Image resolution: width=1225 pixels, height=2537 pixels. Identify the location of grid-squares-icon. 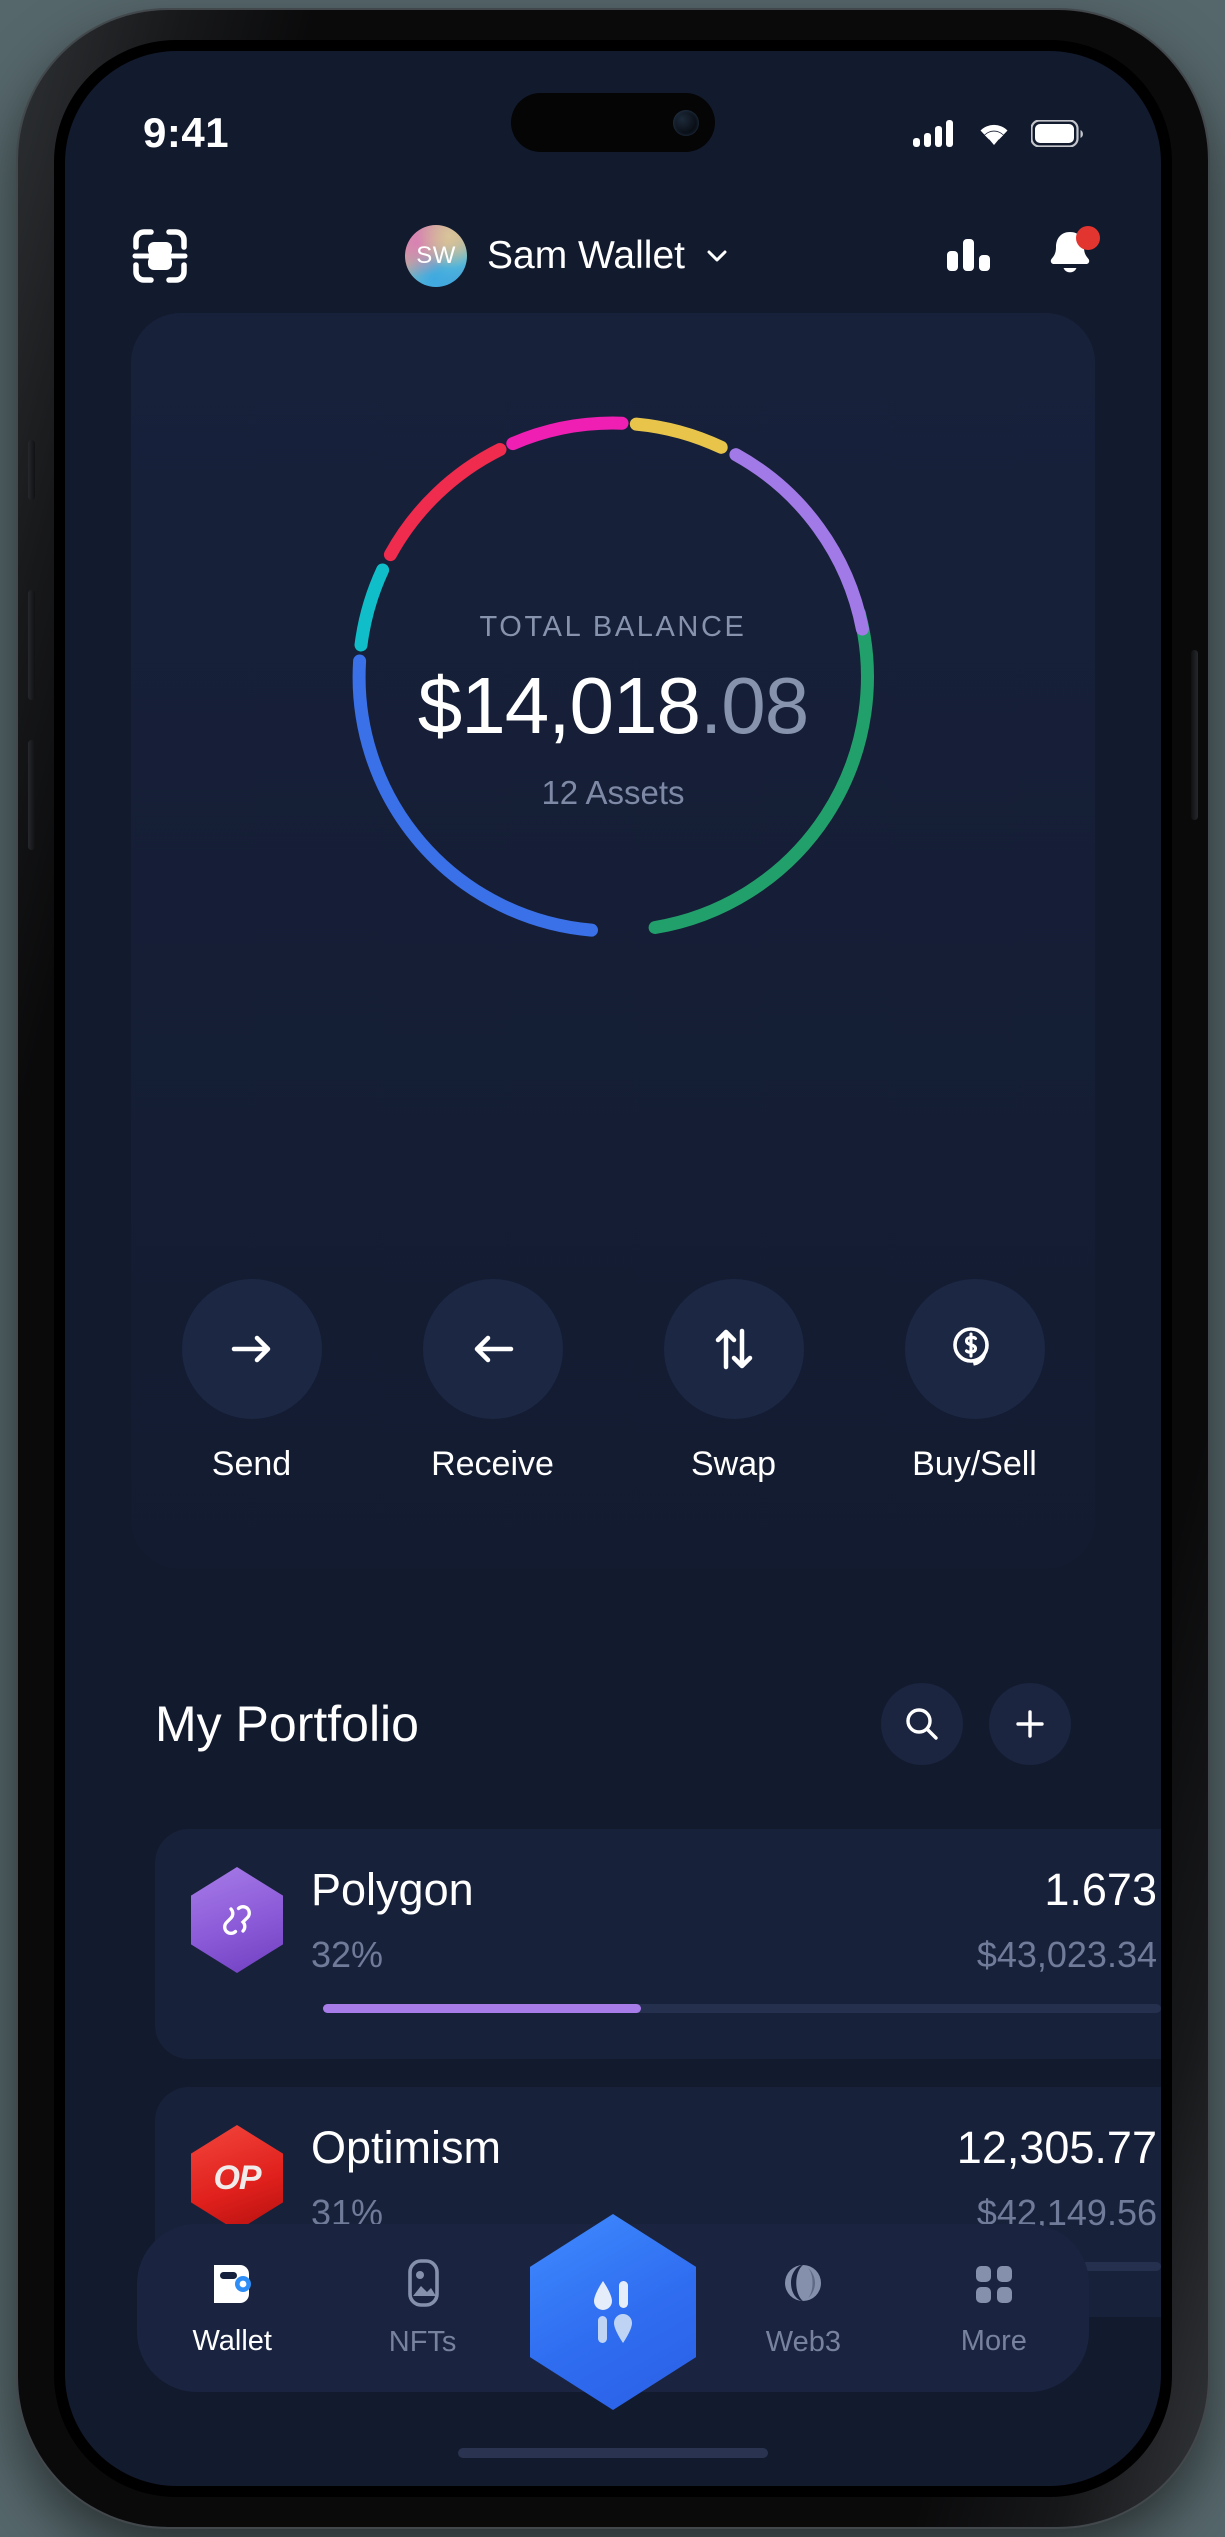
(993, 2284).